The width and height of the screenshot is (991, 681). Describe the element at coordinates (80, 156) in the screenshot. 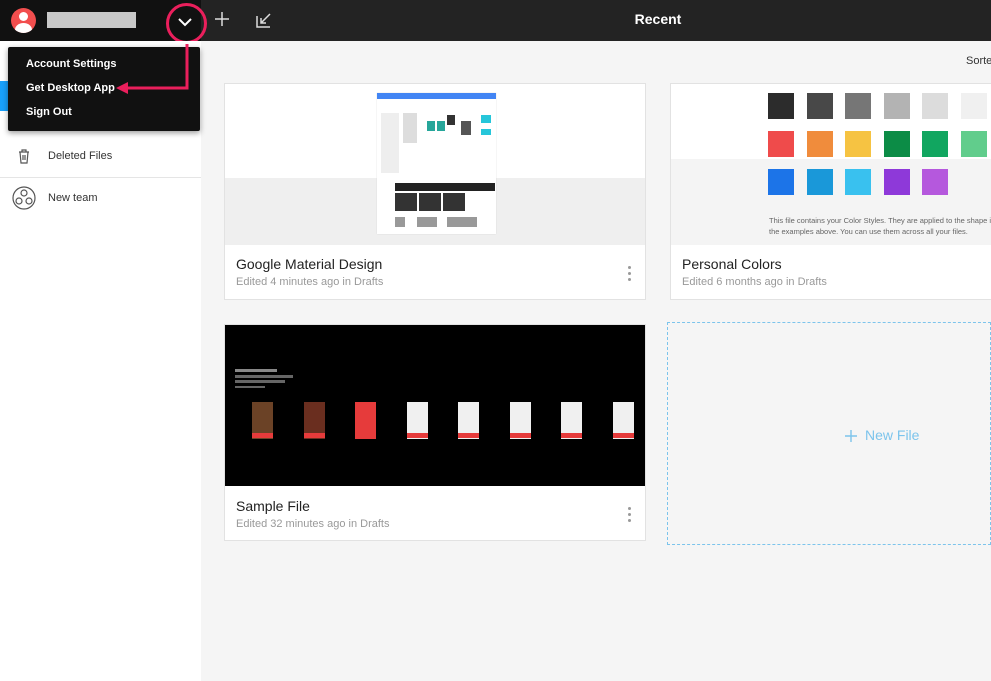

I see `sidebar-item-label: Deleted Files` at that location.